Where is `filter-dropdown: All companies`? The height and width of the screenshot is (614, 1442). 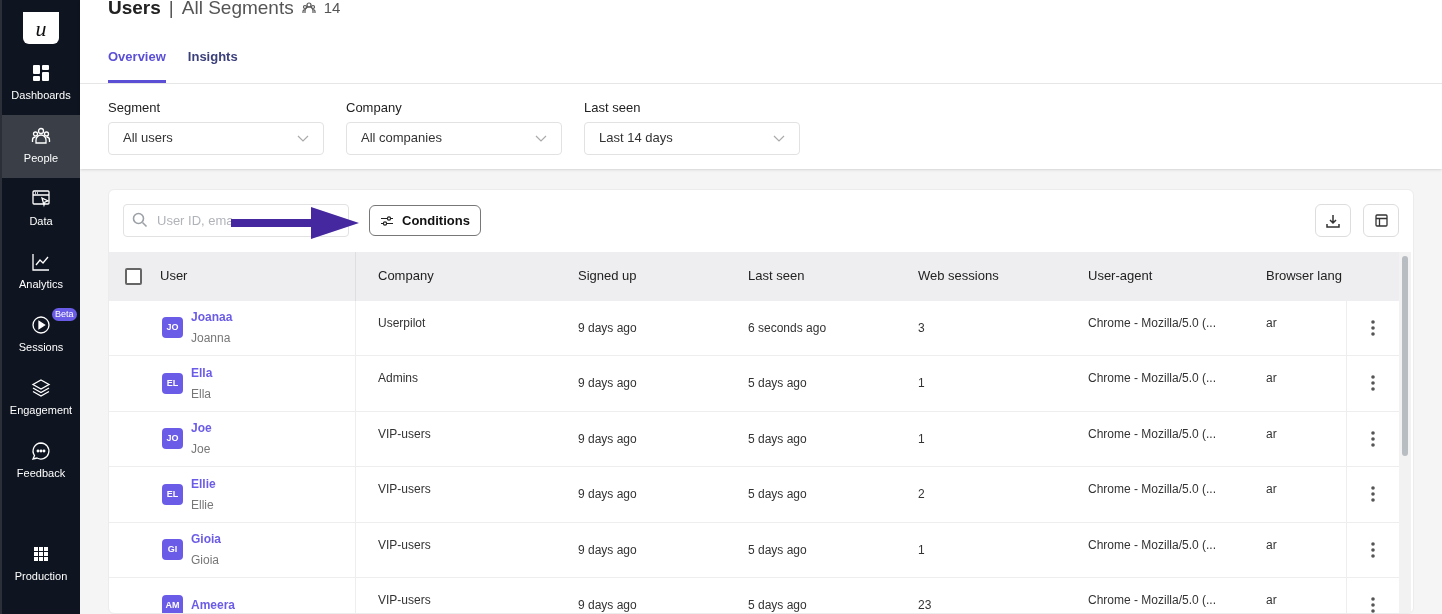 filter-dropdown: All companies is located at coordinates (454, 138).